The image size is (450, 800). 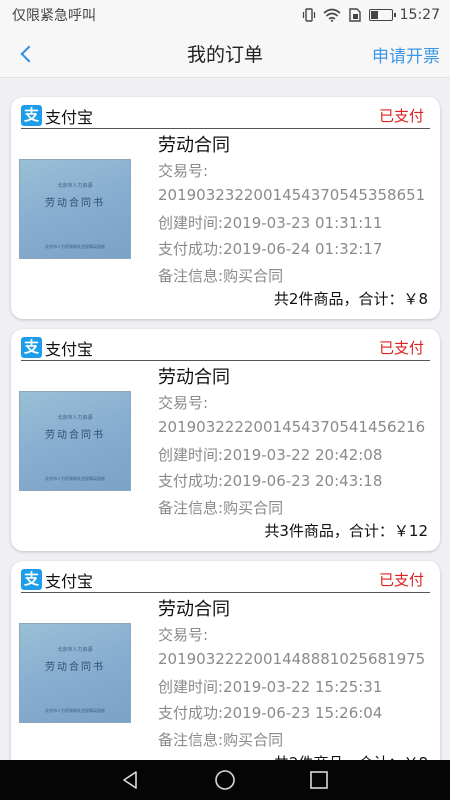 What do you see at coordinates (303, 455) in the screenshot?
I see `created-time: 2019-03-22 20:42:08` at bounding box center [303, 455].